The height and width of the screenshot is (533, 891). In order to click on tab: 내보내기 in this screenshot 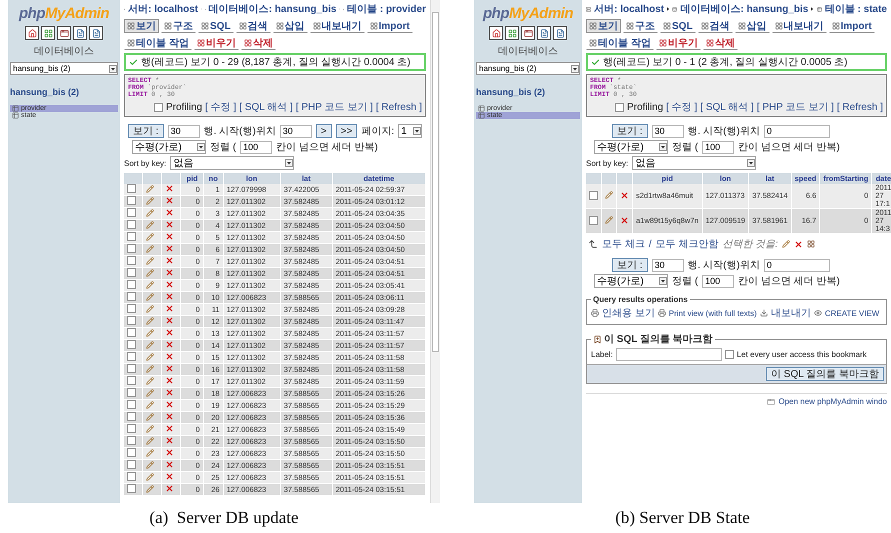, I will do `click(337, 26)`.